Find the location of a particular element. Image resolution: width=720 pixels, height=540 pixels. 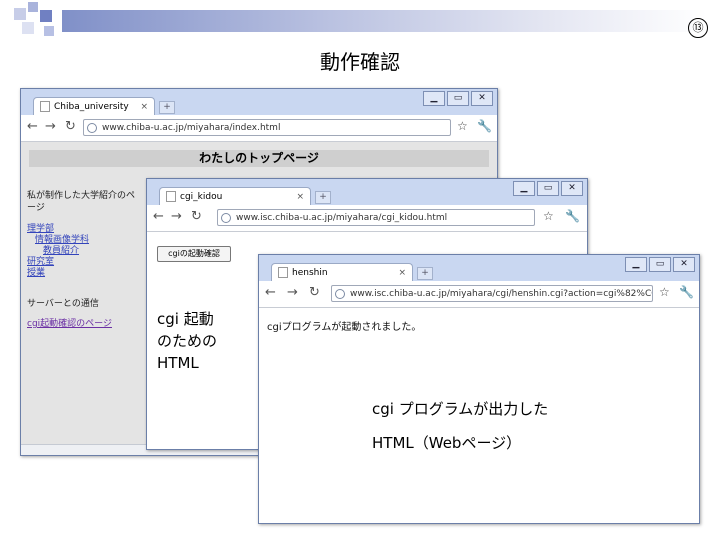

address-bar: www.chiba-u.ac.jp/miyahara/index.html is located at coordinates (267, 127).